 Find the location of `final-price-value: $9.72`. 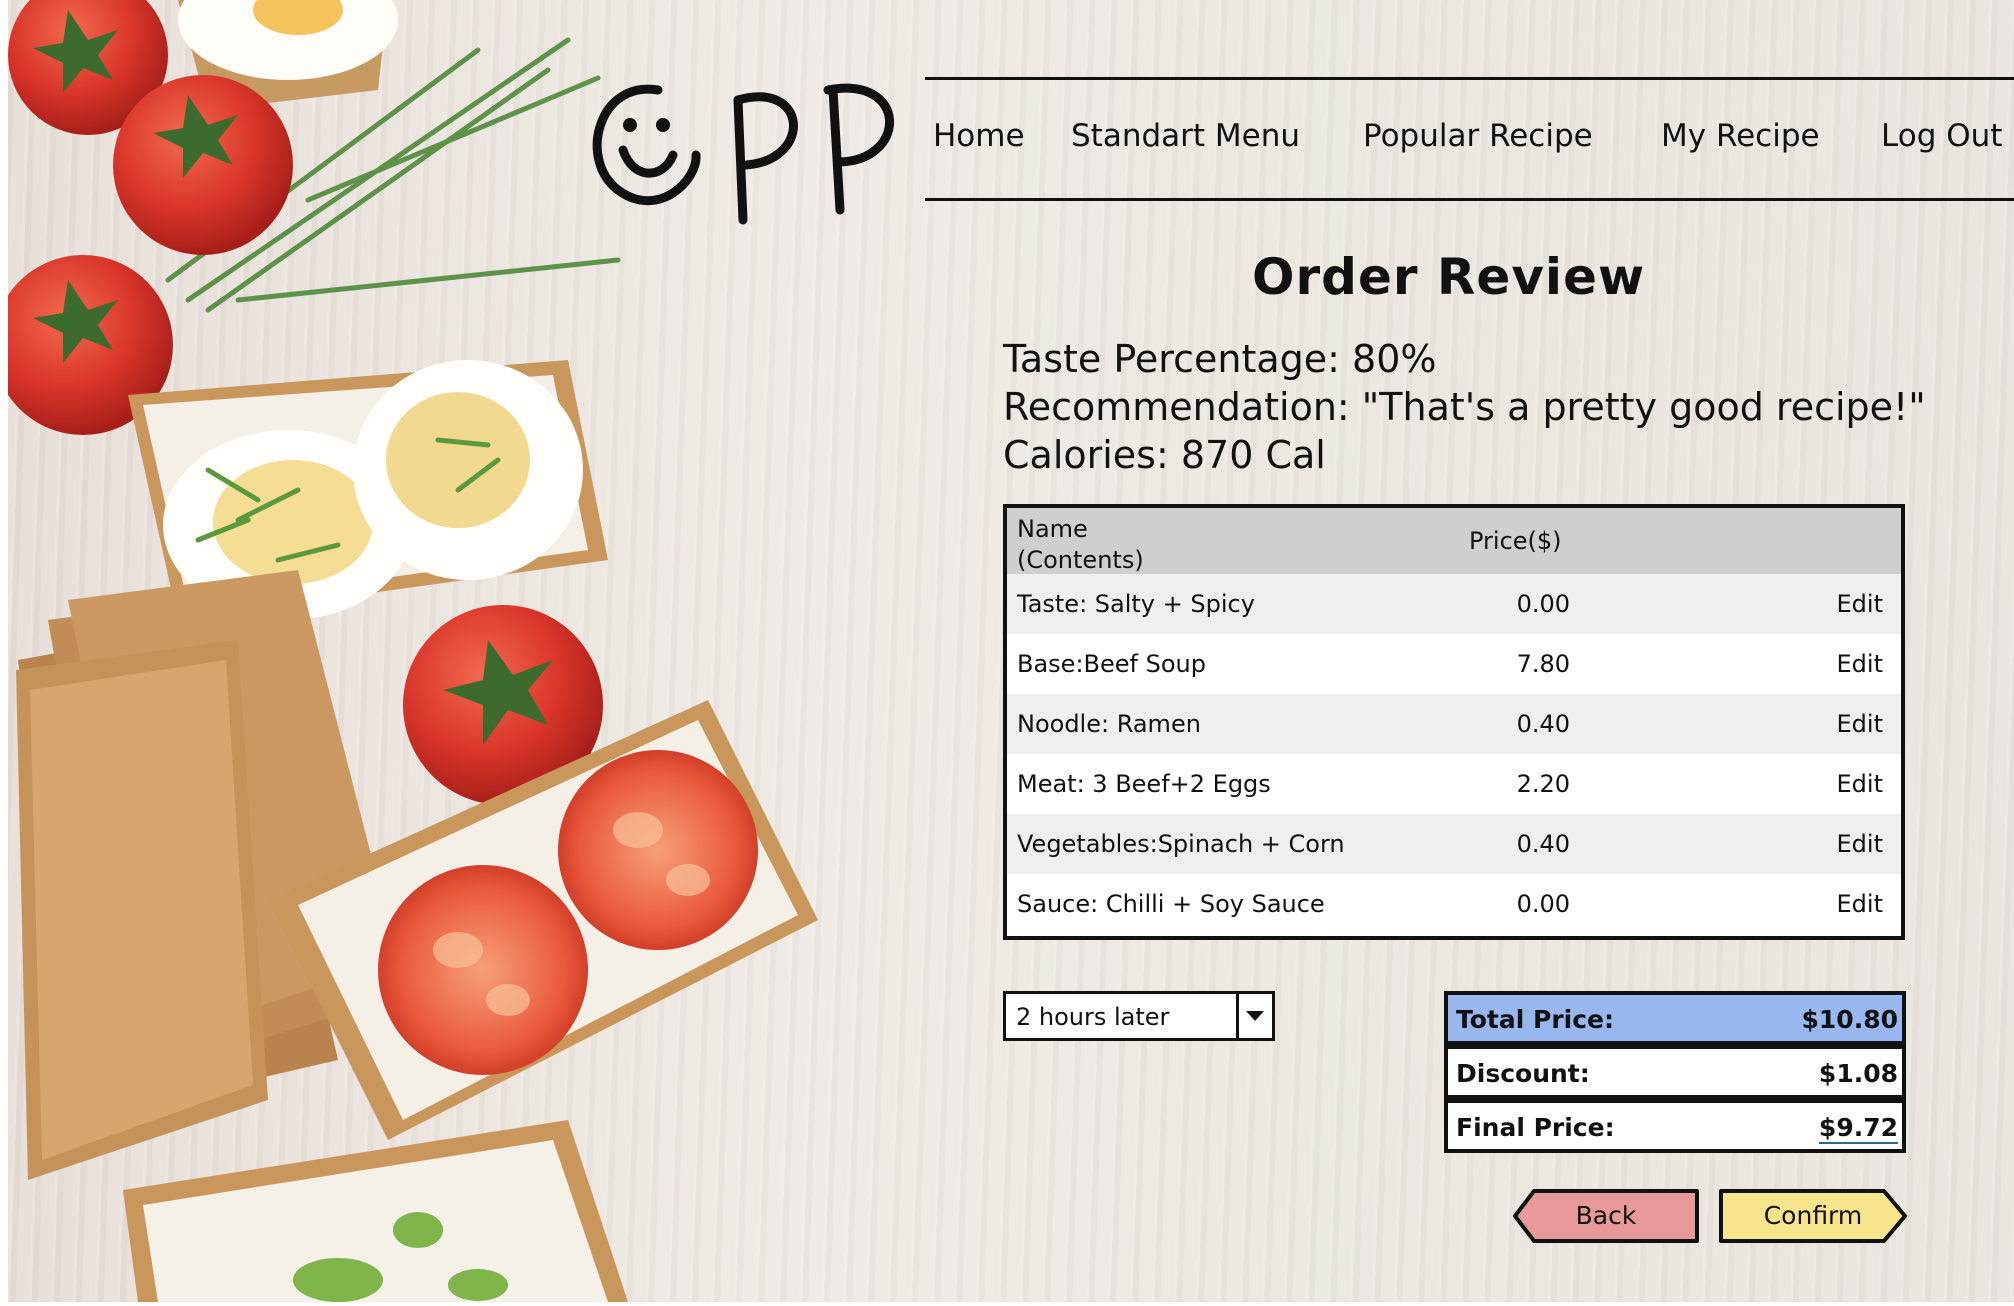

final-price-value: $9.72 is located at coordinates (1858, 1128).